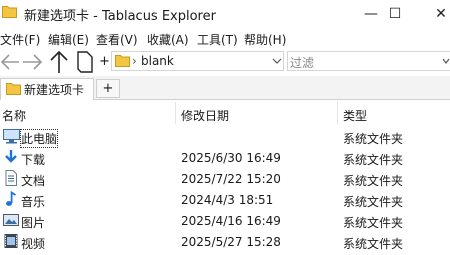 The image size is (450, 255). I want to click on item-date: 2025/7/22 15:20, so click(231, 179).